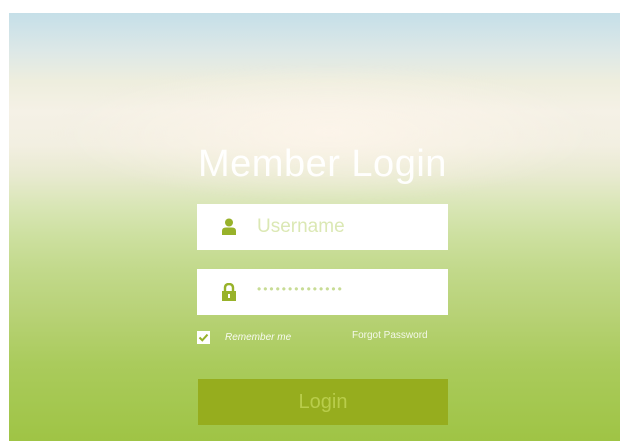 This screenshot has height=441, width=627. Describe the element at coordinates (300, 289) in the screenshot. I see `password-mask: ••••••••••••••` at that location.